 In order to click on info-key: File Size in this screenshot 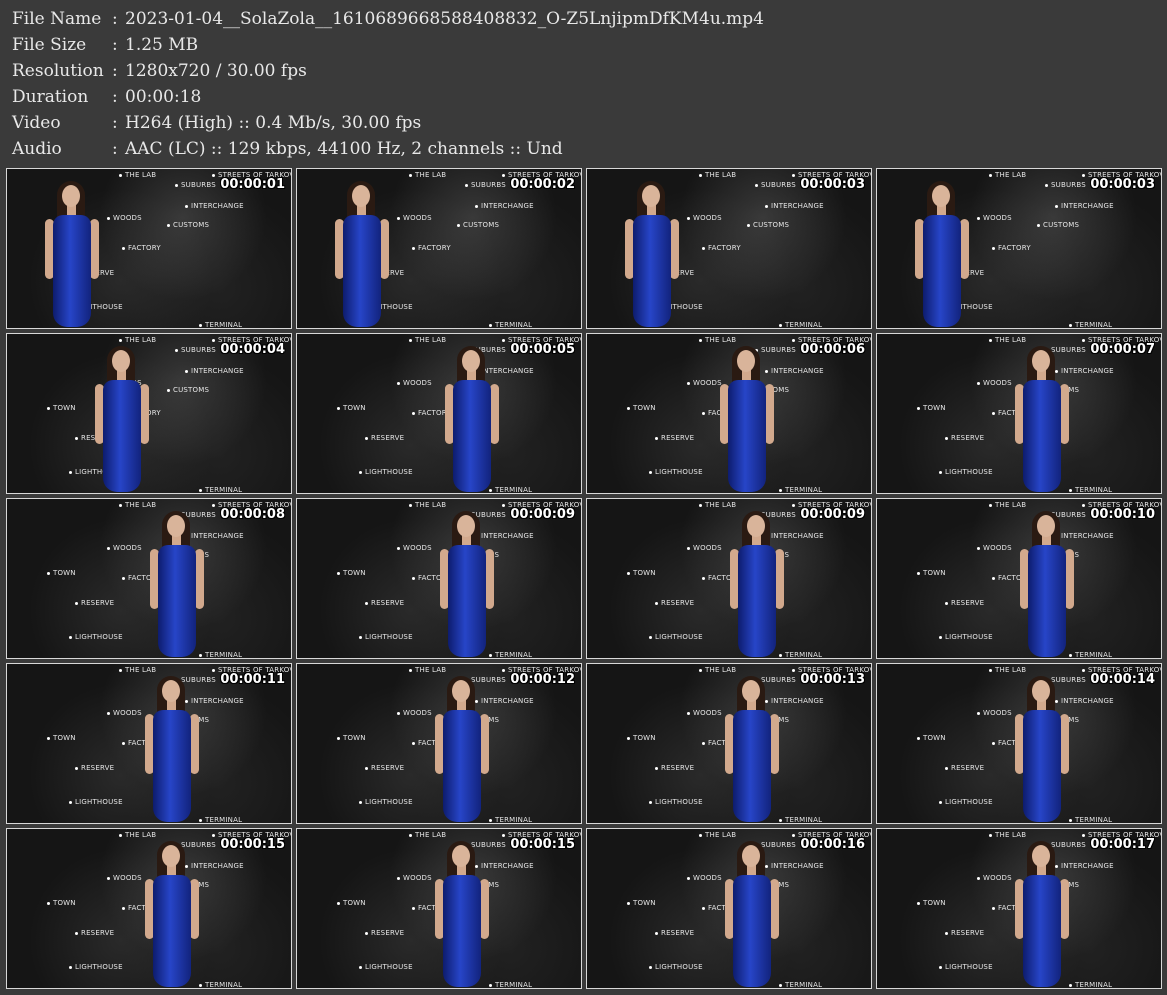, I will do `click(49, 45)`.